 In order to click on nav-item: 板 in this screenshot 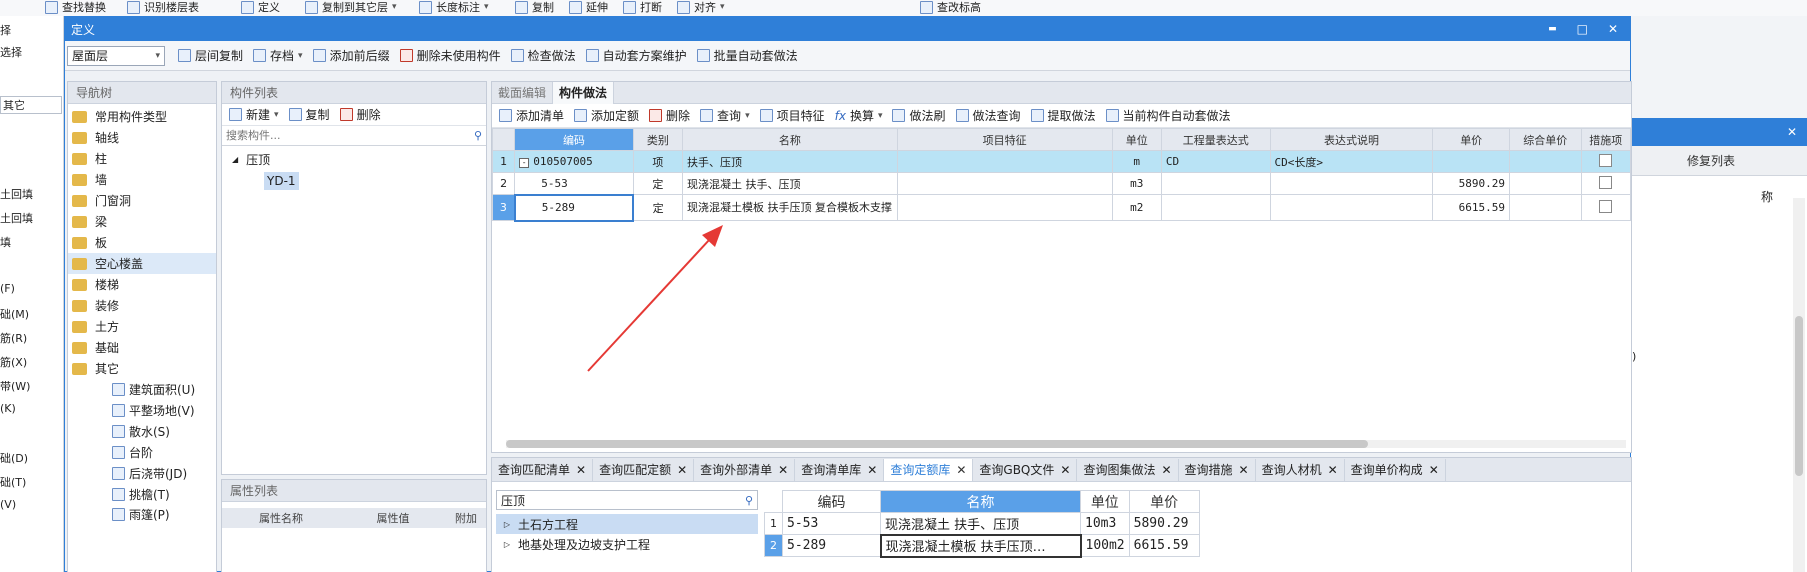, I will do `click(142, 242)`.